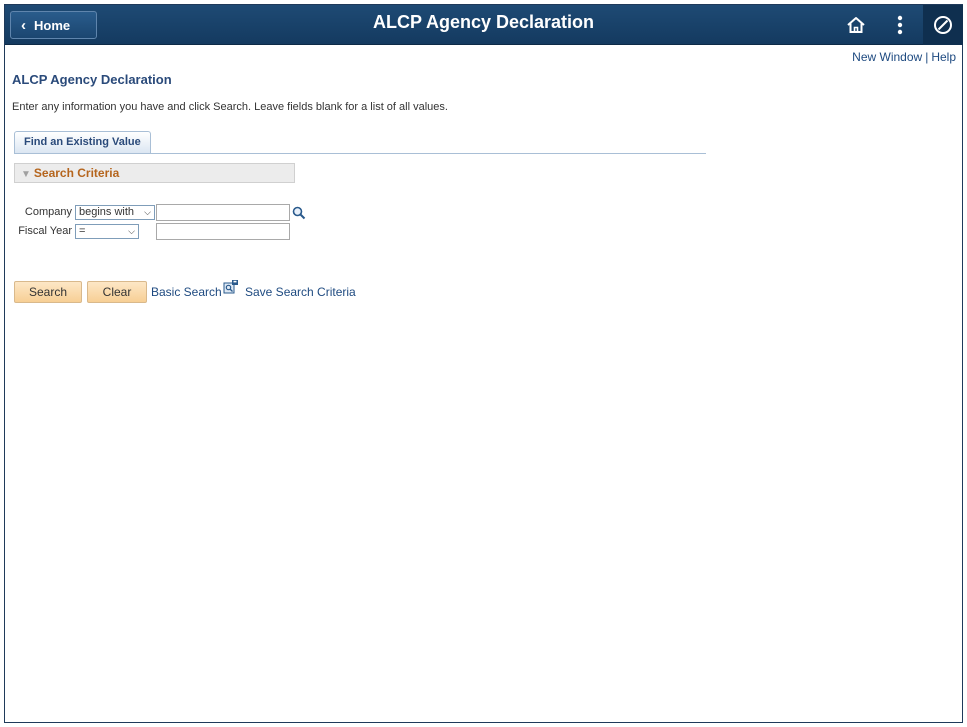 This screenshot has width=967, height=727. Describe the element at coordinates (223, 231) in the screenshot. I see `fiscal-year-input` at that location.